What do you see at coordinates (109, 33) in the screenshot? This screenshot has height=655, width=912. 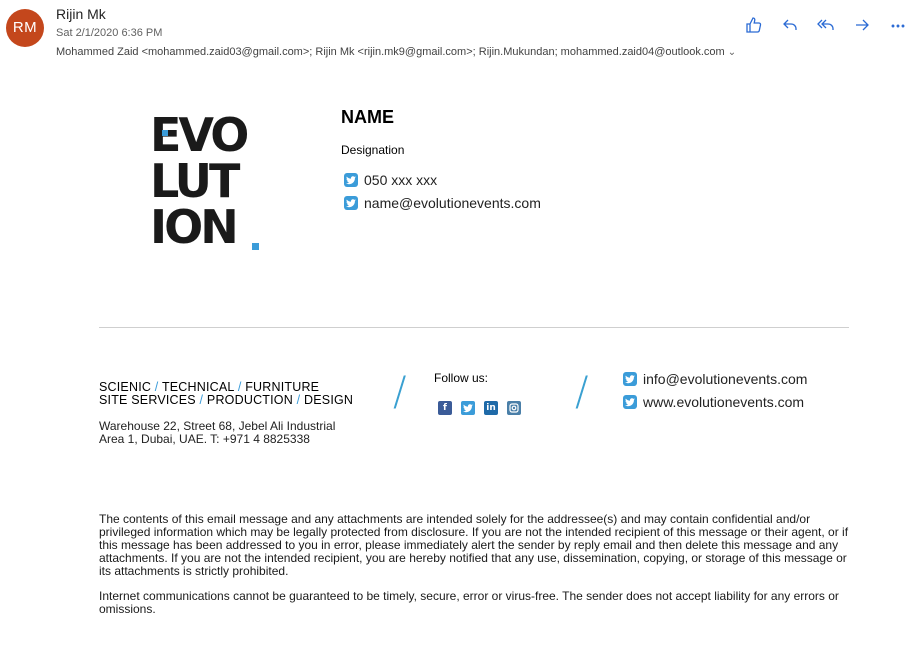 I see `sent-date: Sat 2/1/2020 6:36 PM` at bounding box center [109, 33].